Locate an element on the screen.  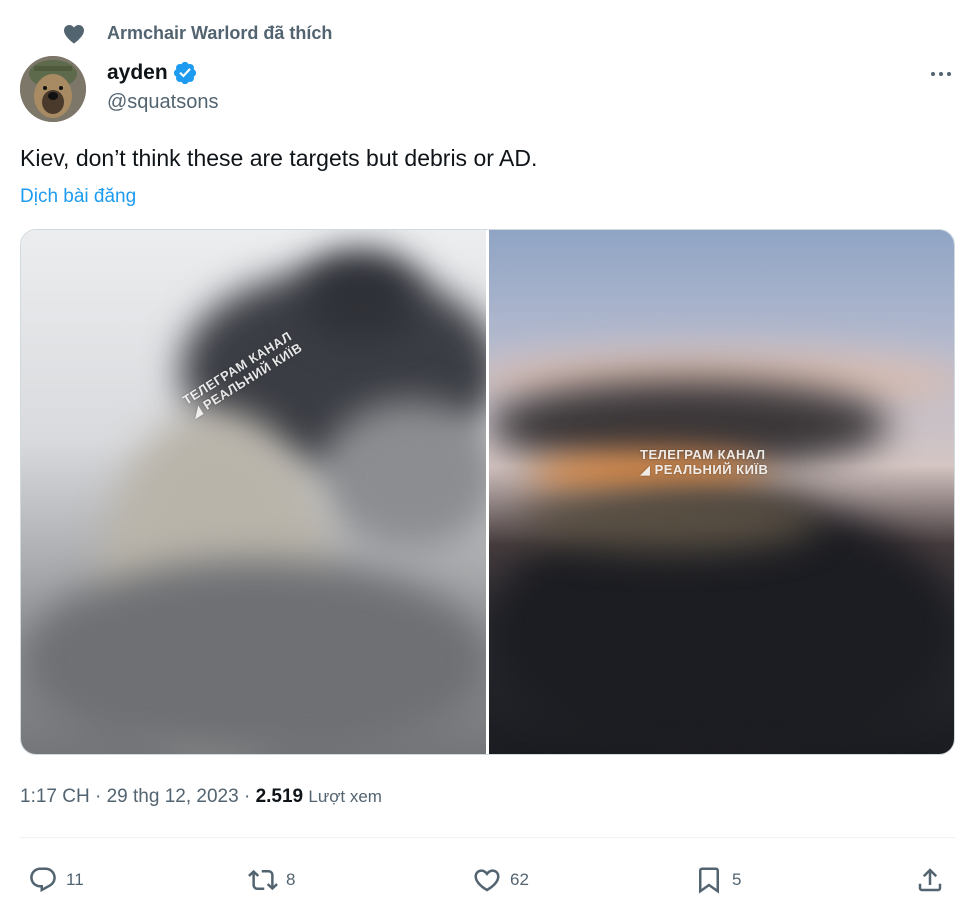
bookmark-count: 5 is located at coordinates (737, 879).